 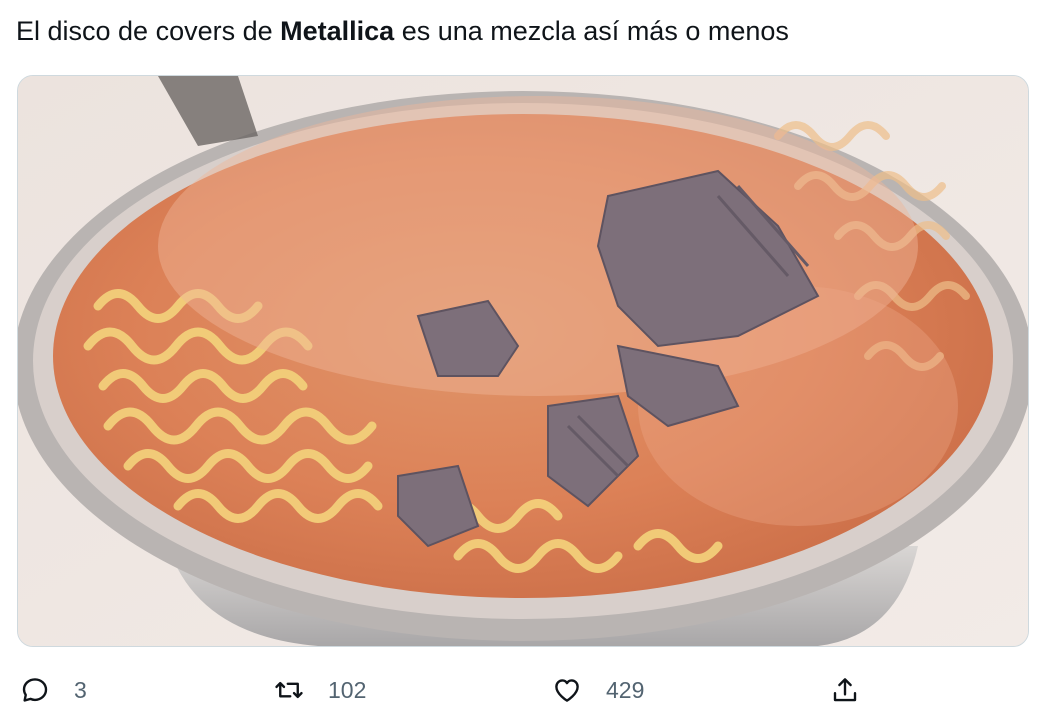 What do you see at coordinates (35, 690) in the screenshot?
I see `reply-icon` at bounding box center [35, 690].